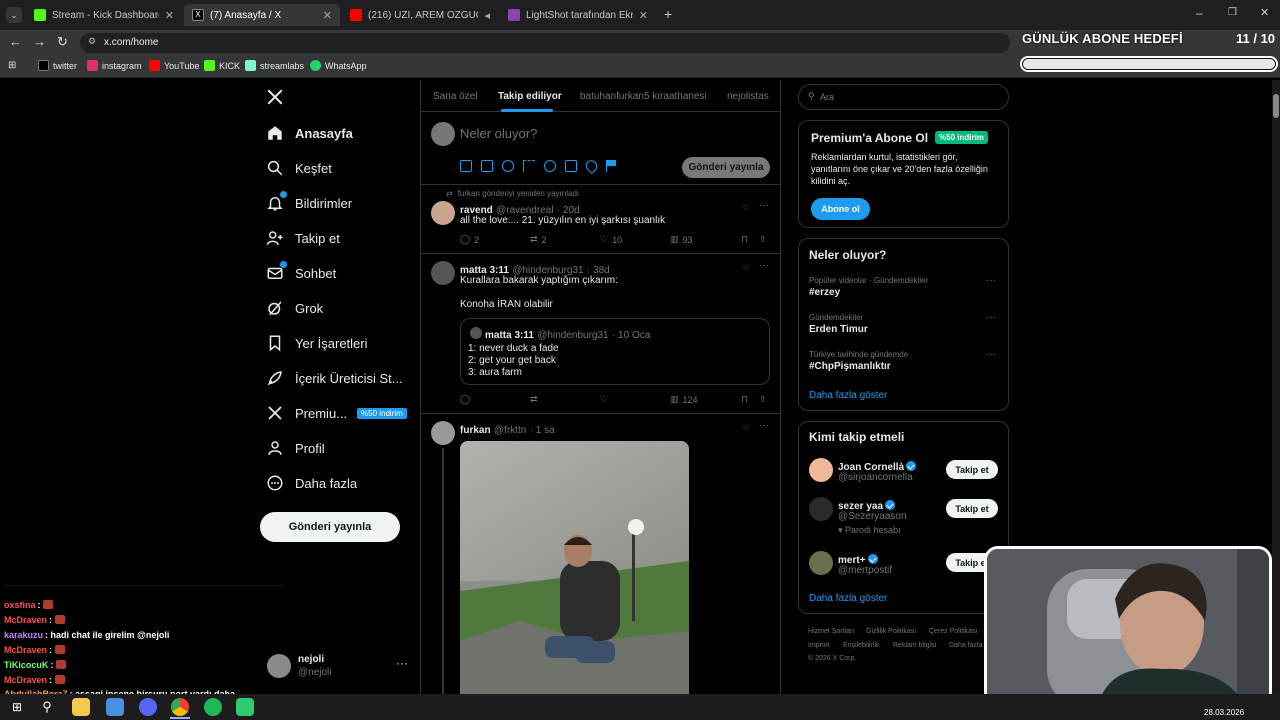  I want to click on compose-post-button: Gönderi yayınla, so click(726, 167).